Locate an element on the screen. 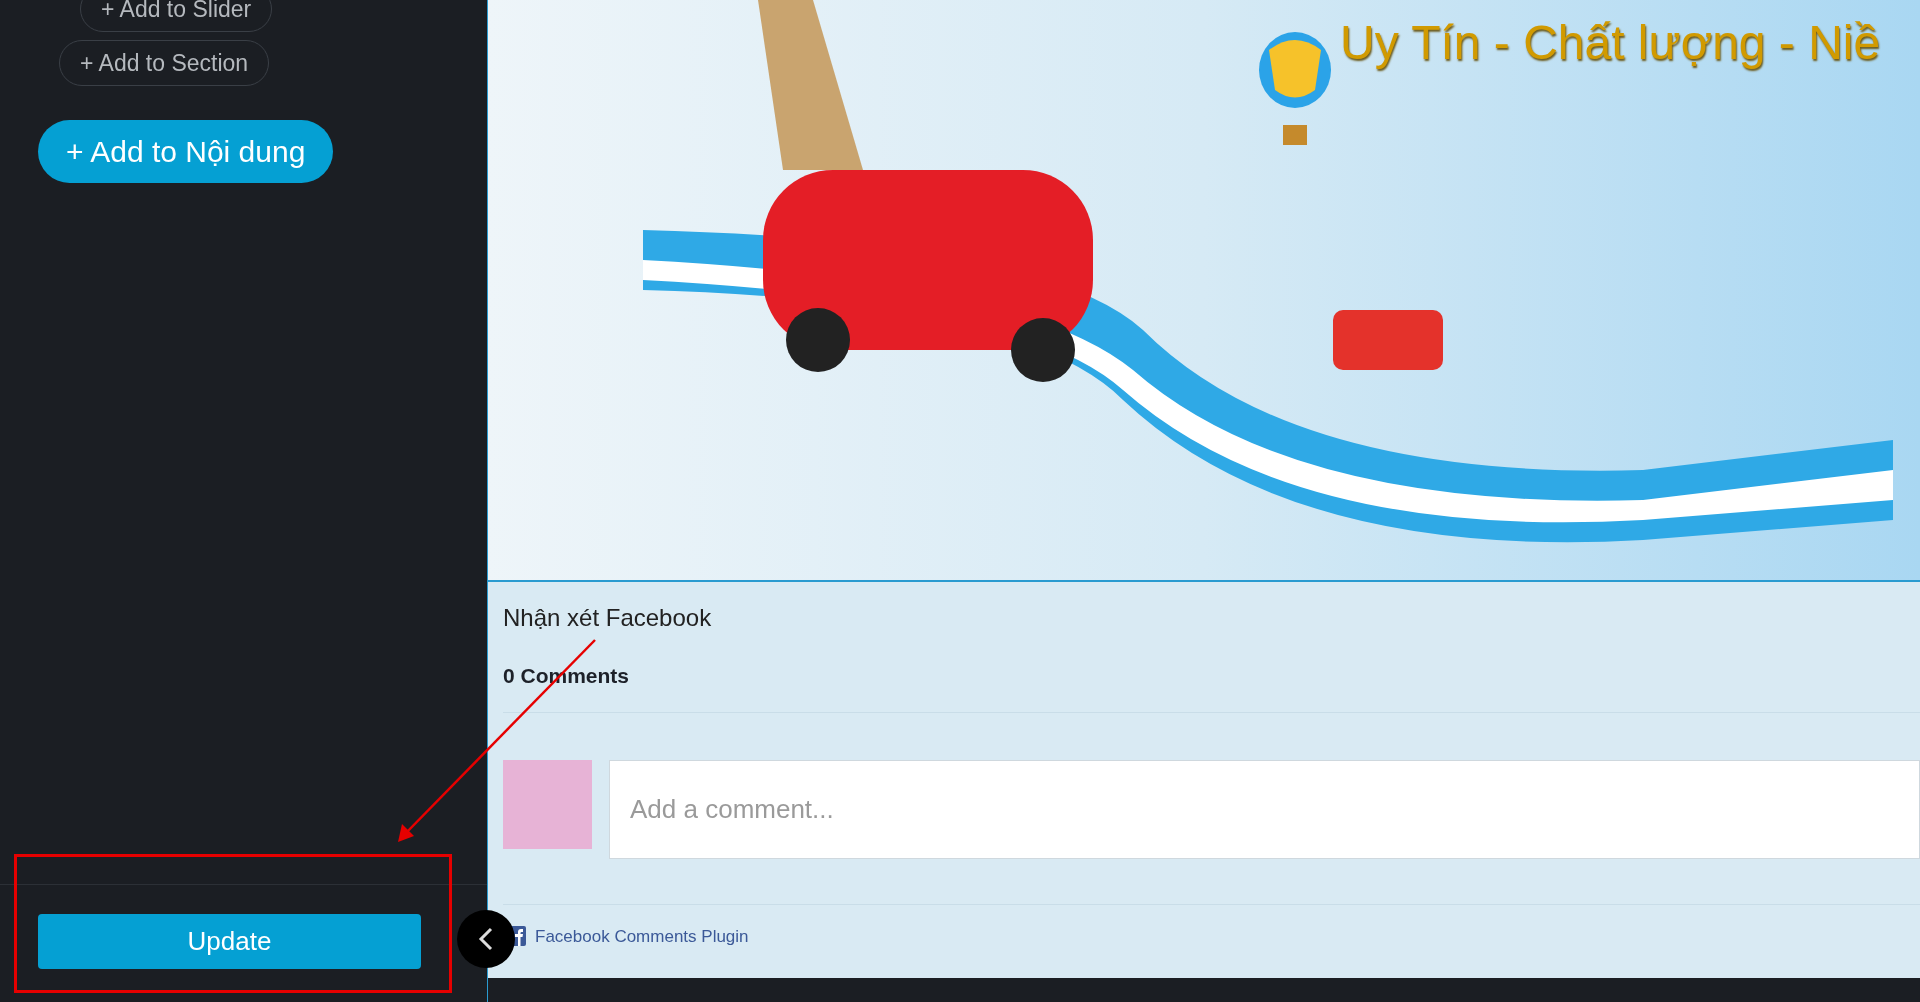  comments-title: Nhận xét Facebook is located at coordinates (607, 618).